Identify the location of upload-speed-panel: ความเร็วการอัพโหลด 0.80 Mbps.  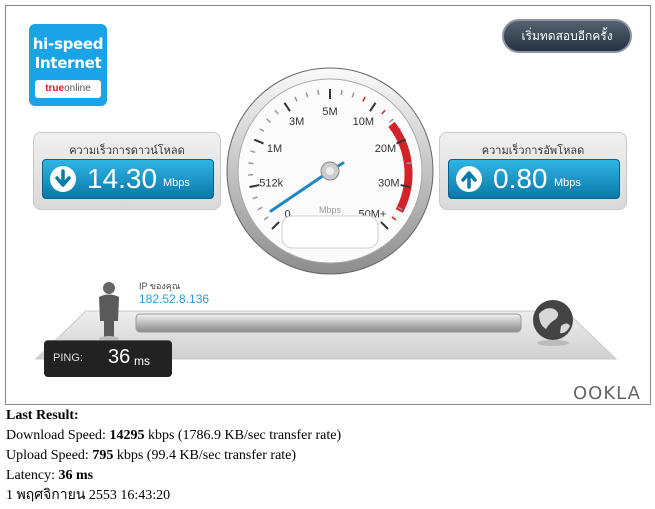
(533, 171).